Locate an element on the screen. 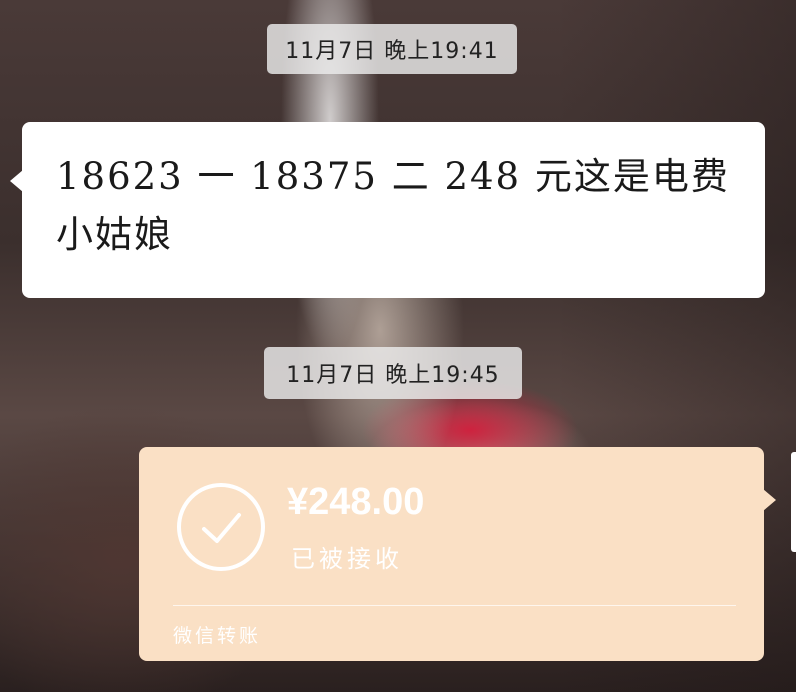 Image resolution: width=796 pixels, height=692 pixels. timestamp-1941: 11月7日 晚上19:41 is located at coordinates (392, 49).